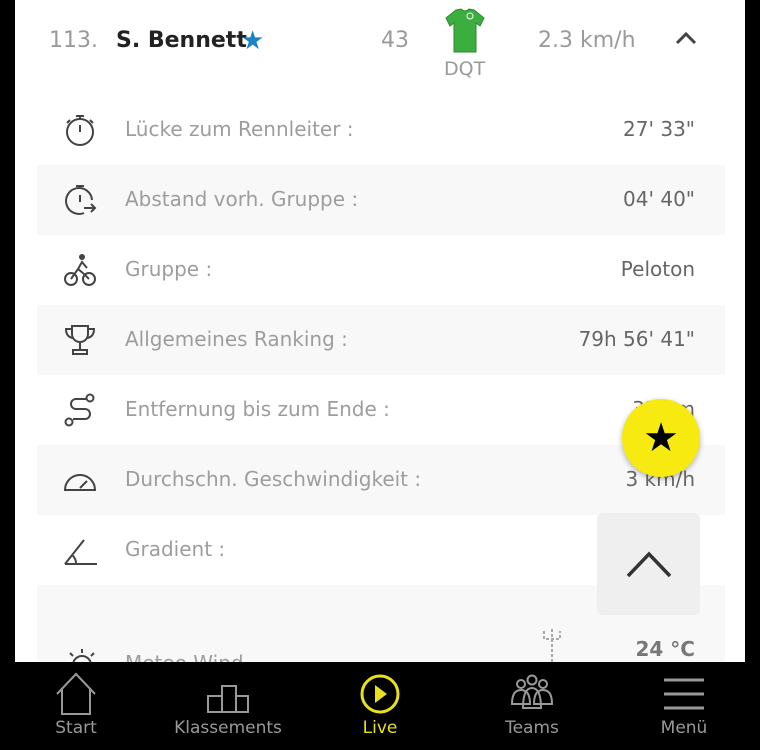 The height and width of the screenshot is (750, 760). What do you see at coordinates (684, 728) in the screenshot?
I see `nav-label: Menü` at bounding box center [684, 728].